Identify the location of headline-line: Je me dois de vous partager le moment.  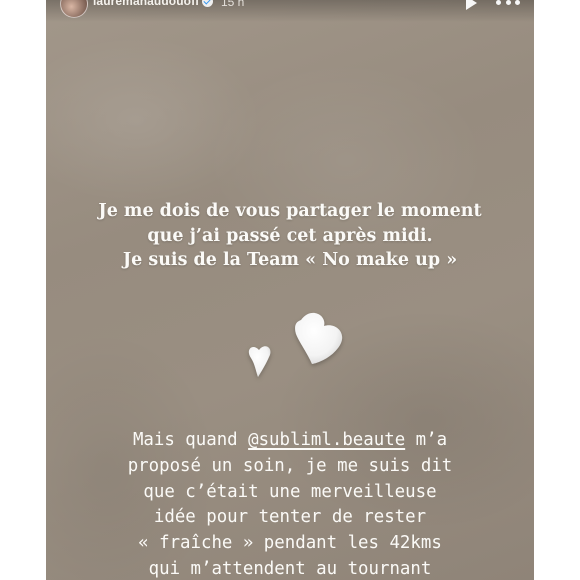
(290, 211).